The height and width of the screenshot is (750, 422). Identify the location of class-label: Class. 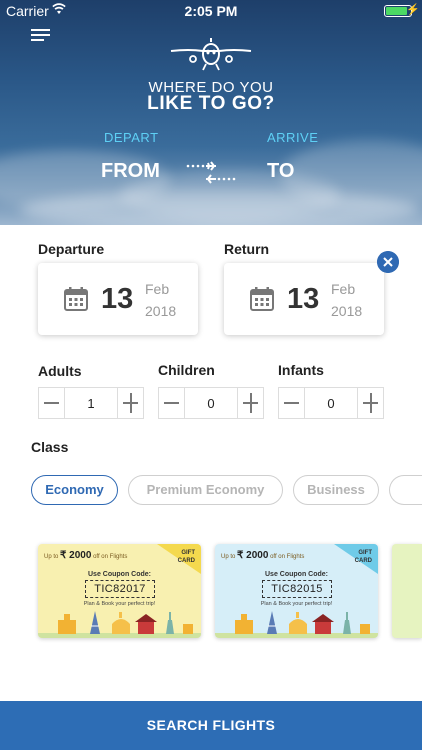
(50, 447).